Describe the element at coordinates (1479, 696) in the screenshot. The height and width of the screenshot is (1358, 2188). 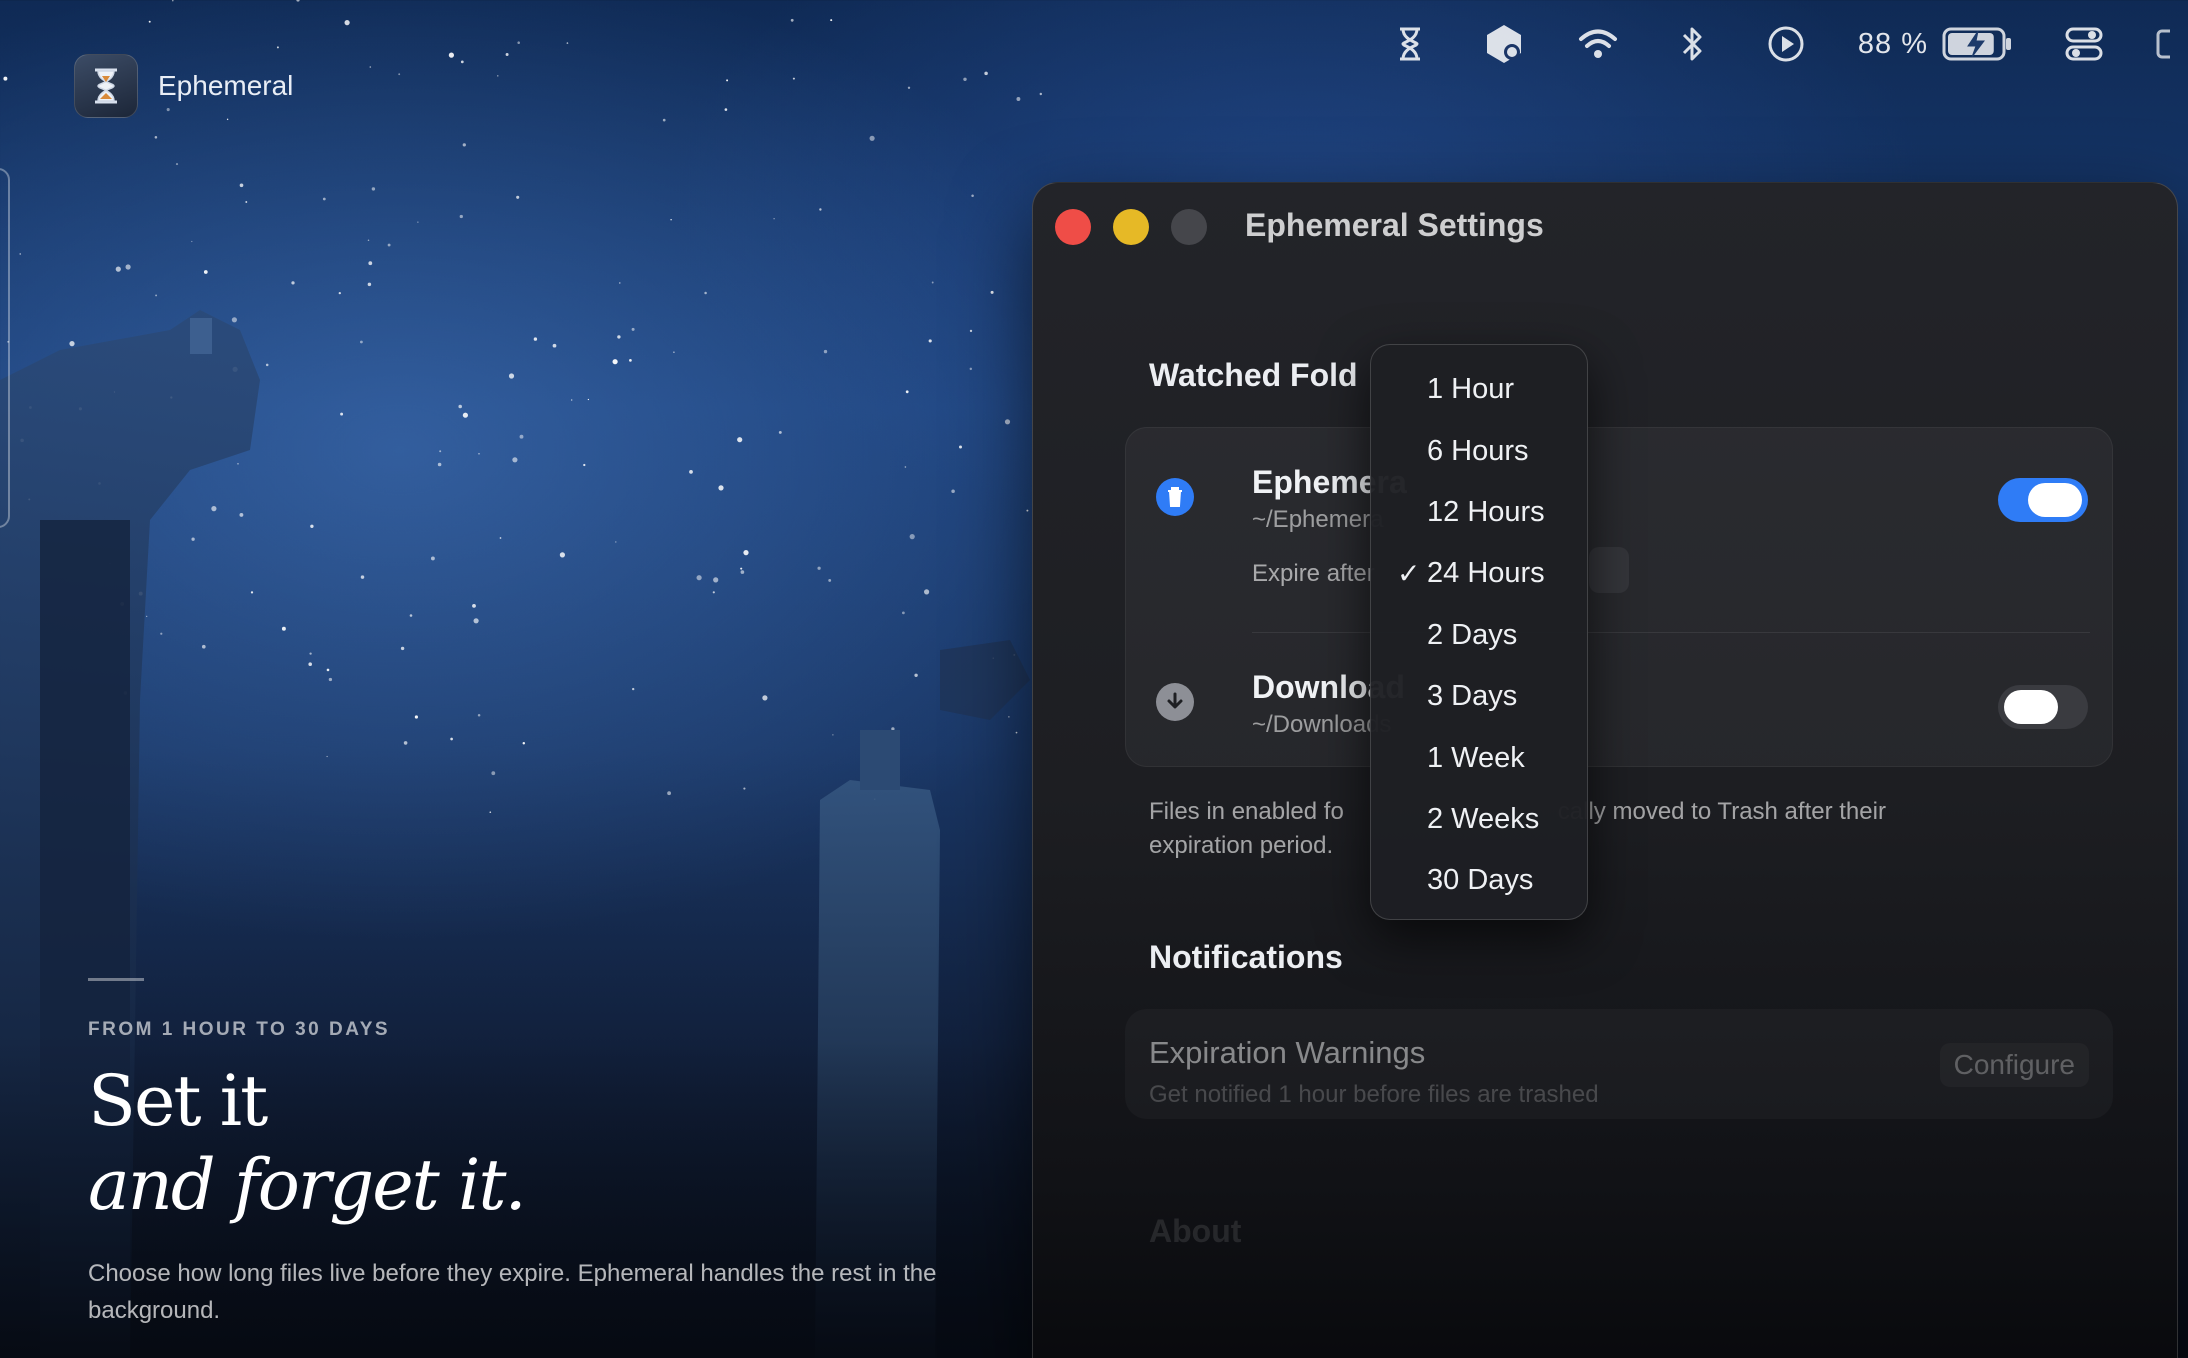
I see `menu-item-3-days: 3 Days` at that location.